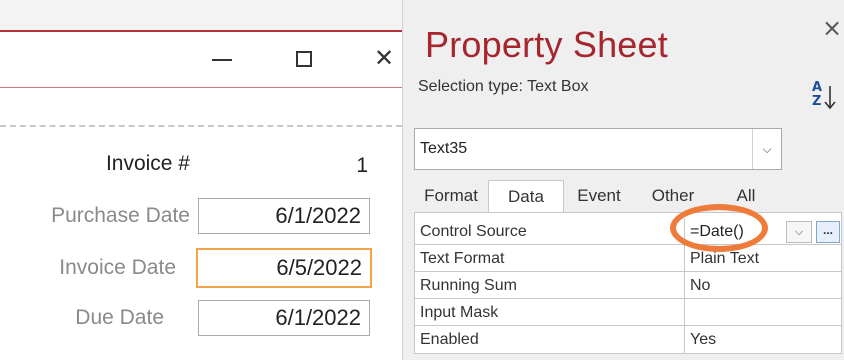 This screenshot has height=360, width=844. What do you see at coordinates (760, 339) in the screenshot?
I see `property-value: Yes` at bounding box center [760, 339].